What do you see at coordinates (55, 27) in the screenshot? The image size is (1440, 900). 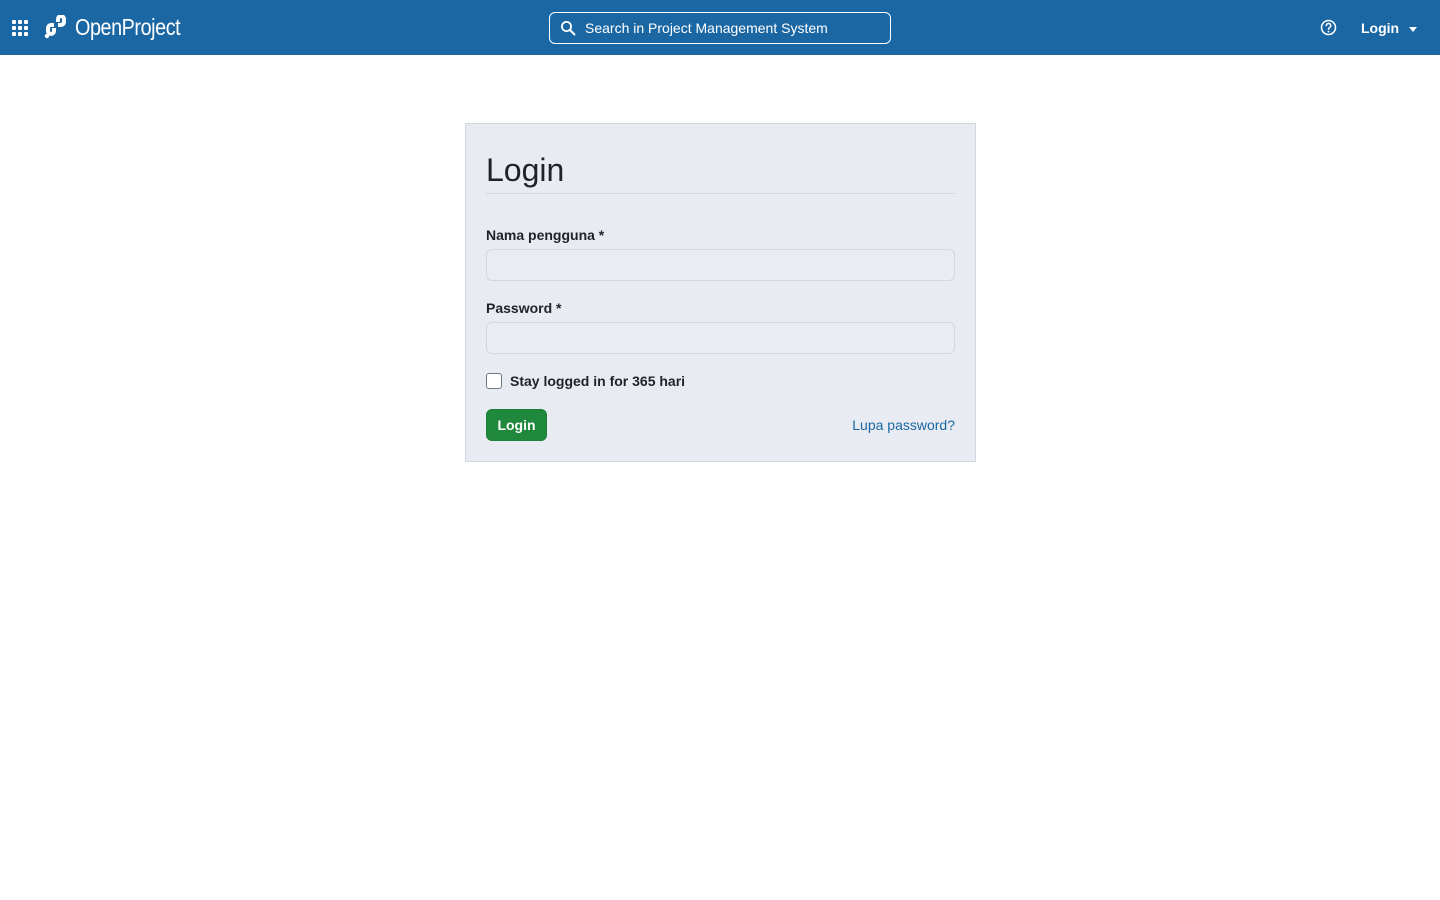 I see `openproject-logo-icon` at bounding box center [55, 27].